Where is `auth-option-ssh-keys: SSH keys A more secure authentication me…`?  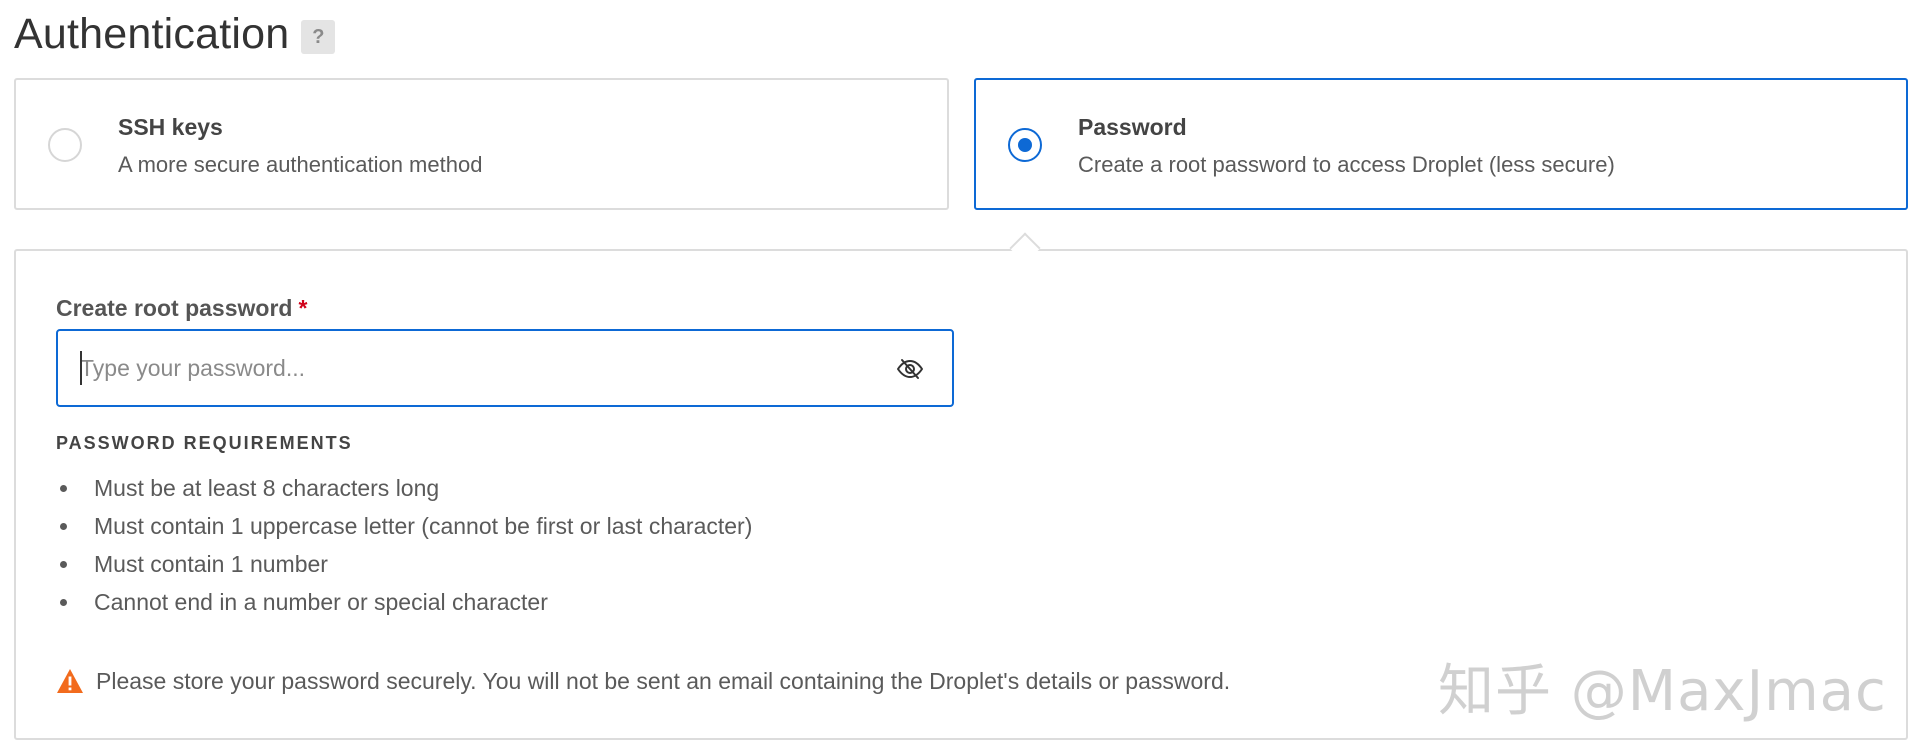
auth-option-ssh-keys: SSH keys A more secure authentication me… is located at coordinates (481, 144).